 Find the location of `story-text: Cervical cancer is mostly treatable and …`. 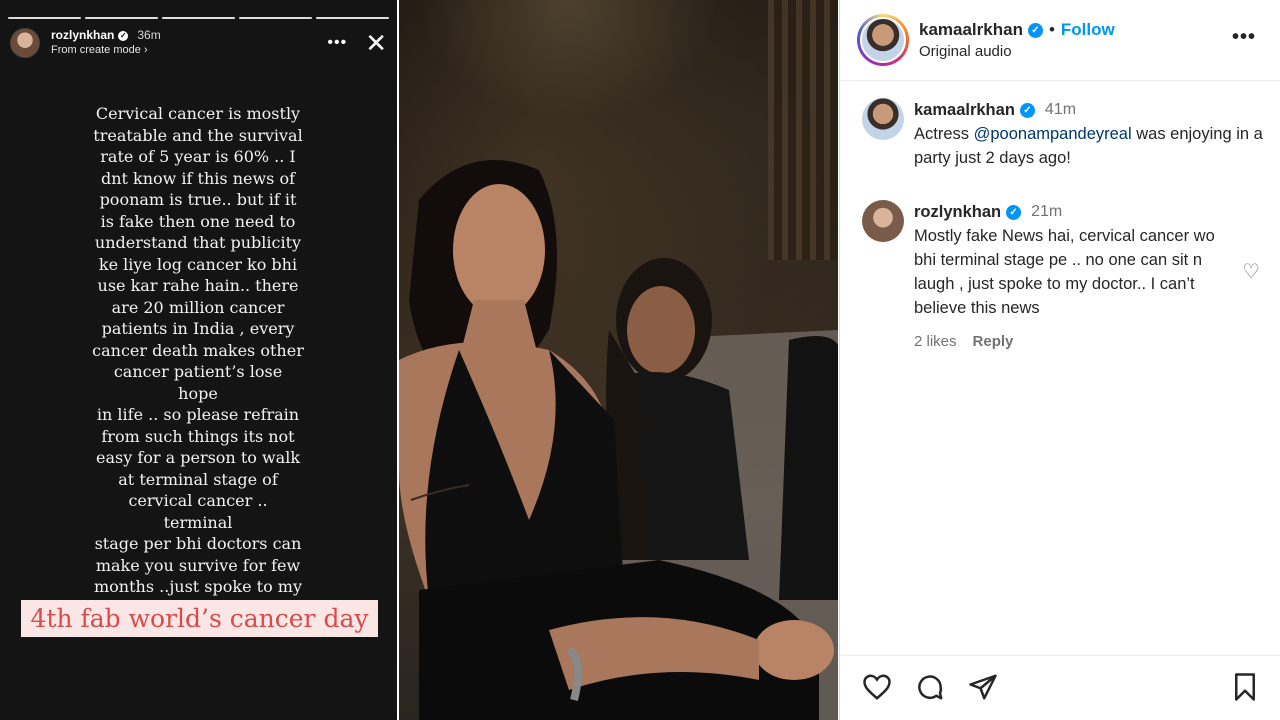

story-text: Cervical cancer is mostly treatable and … is located at coordinates (198, 361).